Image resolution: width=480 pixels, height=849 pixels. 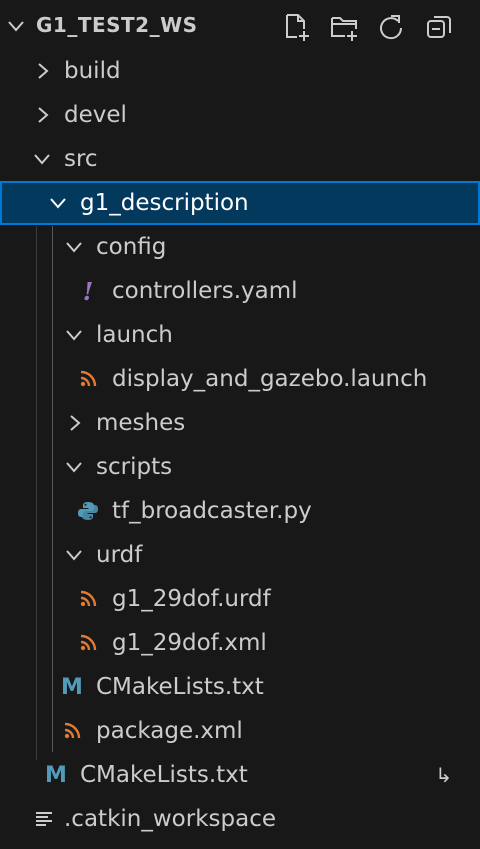 What do you see at coordinates (443, 775) in the screenshot?
I see `symlink-icon: ↳` at bounding box center [443, 775].